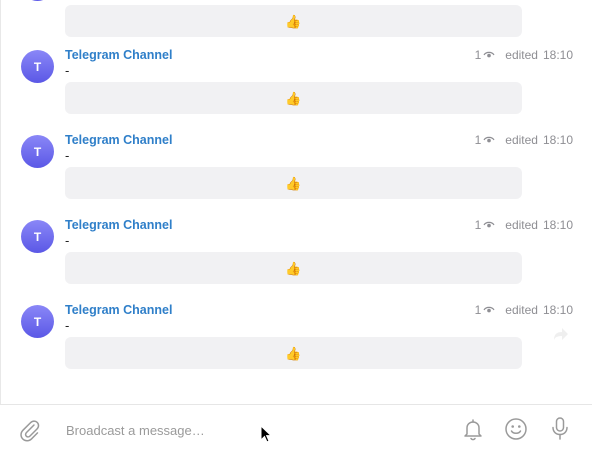 Image resolution: width=592 pixels, height=453 pixels. I want to click on message-composer, so click(296, 428).